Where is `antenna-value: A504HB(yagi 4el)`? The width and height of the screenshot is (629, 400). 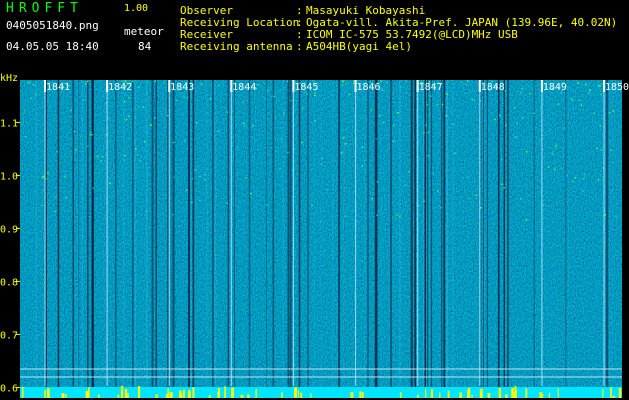
antenna-value: A504HB(yagi 4el) is located at coordinates (359, 46).